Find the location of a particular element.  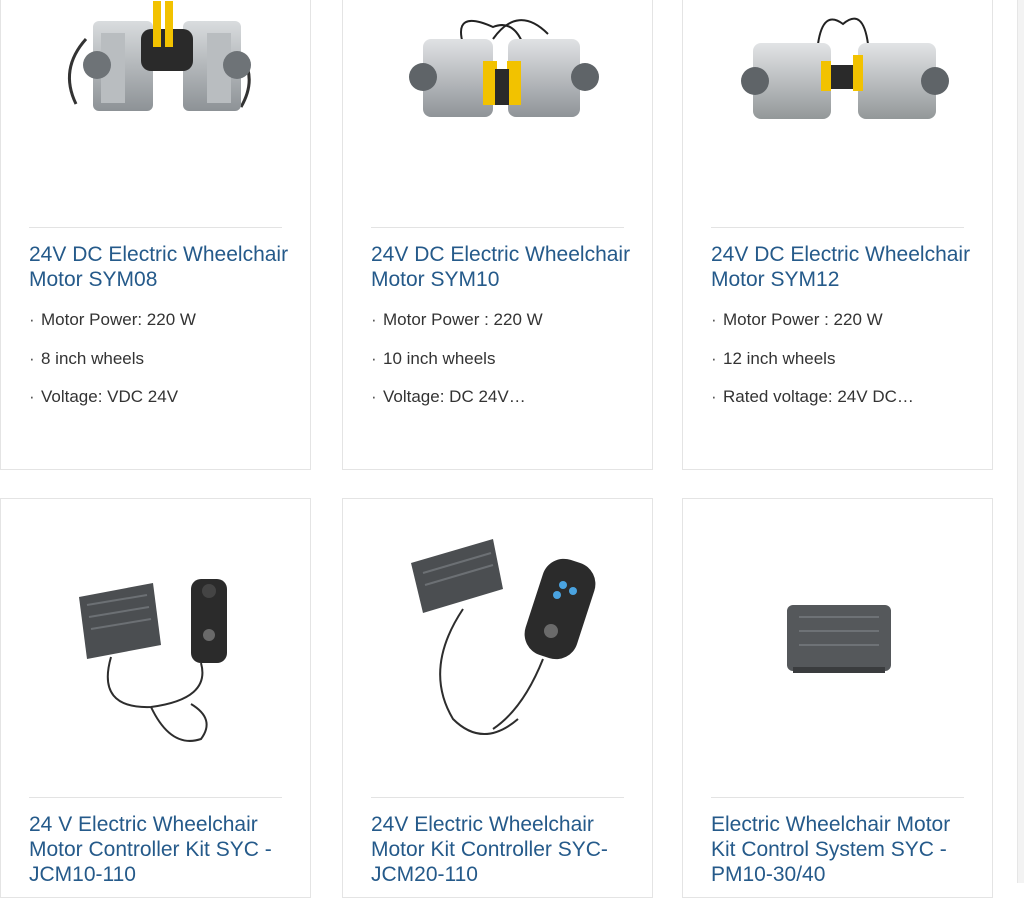

spec-item: · 12 inch wheels is located at coordinates (773, 358).